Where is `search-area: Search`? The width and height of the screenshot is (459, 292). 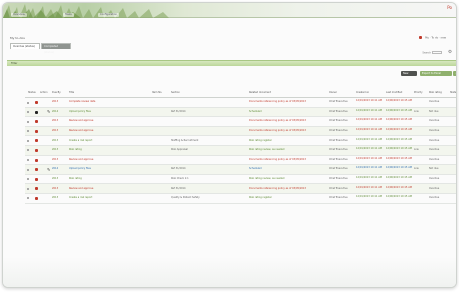 search-area: Search is located at coordinates (432, 53).